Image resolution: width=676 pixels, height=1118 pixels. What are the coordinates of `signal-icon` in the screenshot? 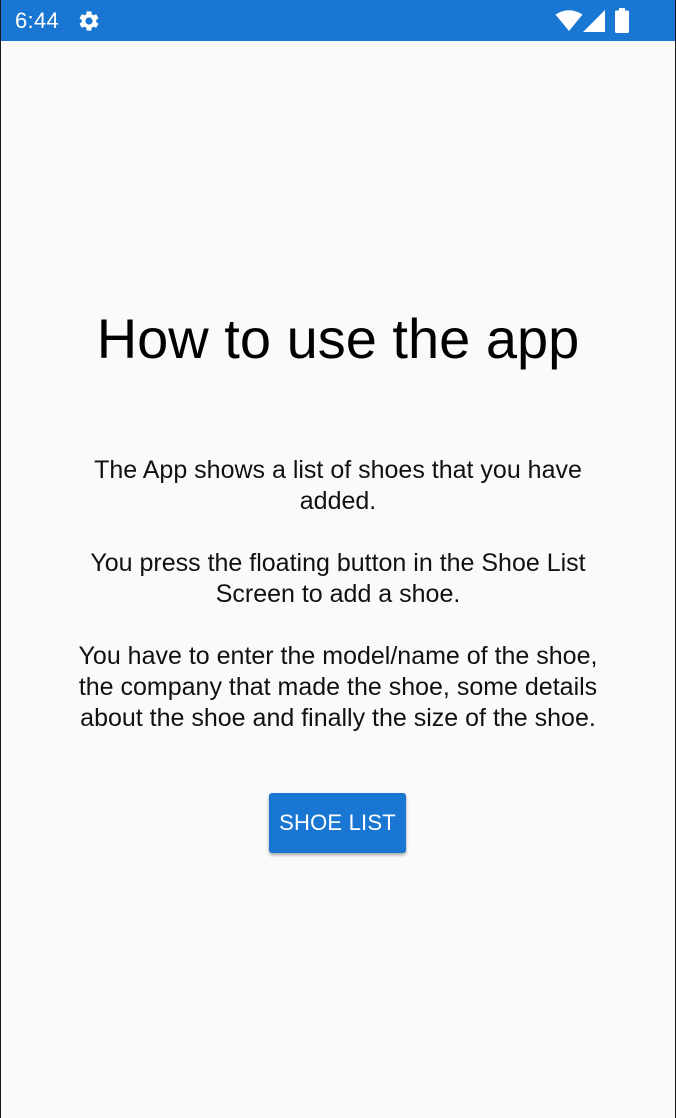 It's located at (594, 21).